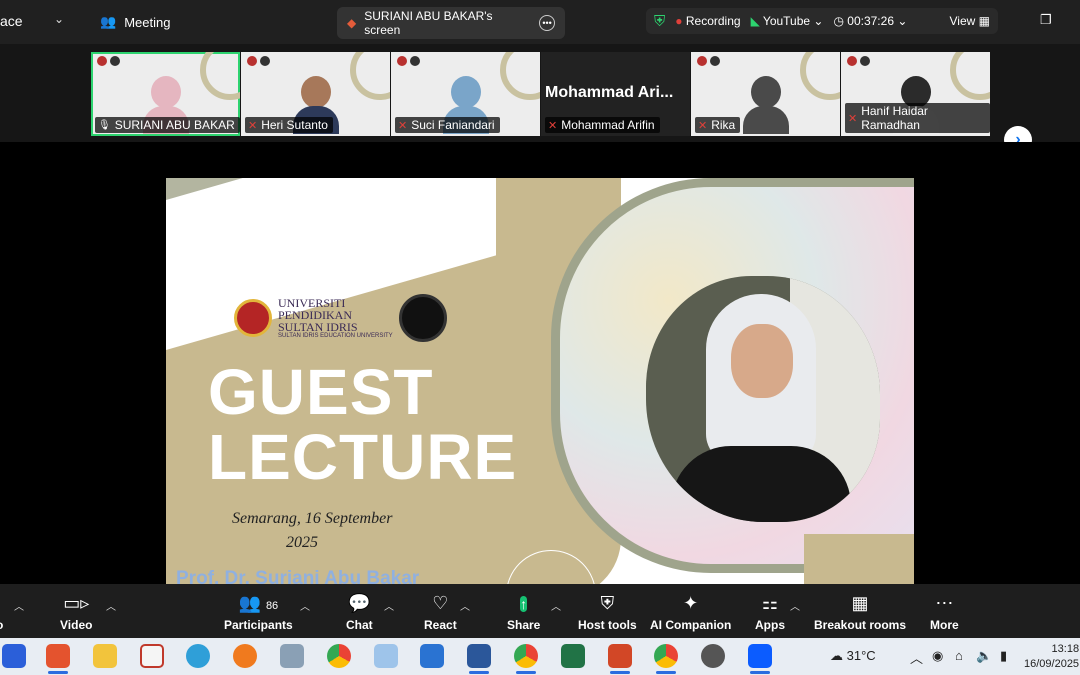  Describe the element at coordinates (540, 656) in the screenshot. I see `windows-taskbar: ☁ 31°C ︿ ◉ ⌂ 🔈 ▮ 13:18 16/09/2025` at that location.